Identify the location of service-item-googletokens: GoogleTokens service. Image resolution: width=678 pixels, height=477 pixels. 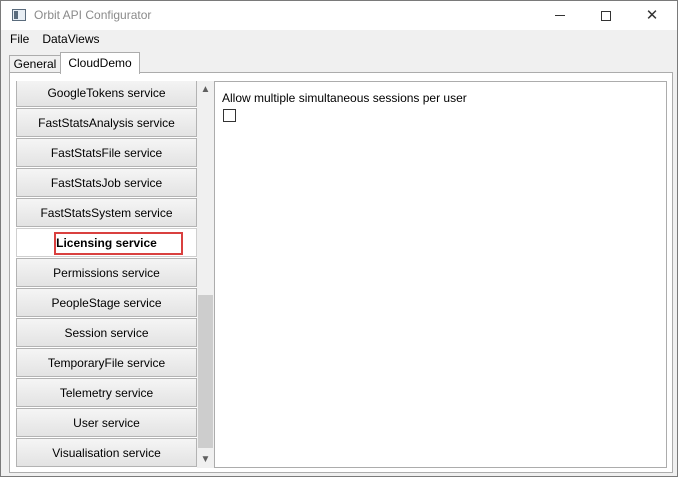
(106, 94).